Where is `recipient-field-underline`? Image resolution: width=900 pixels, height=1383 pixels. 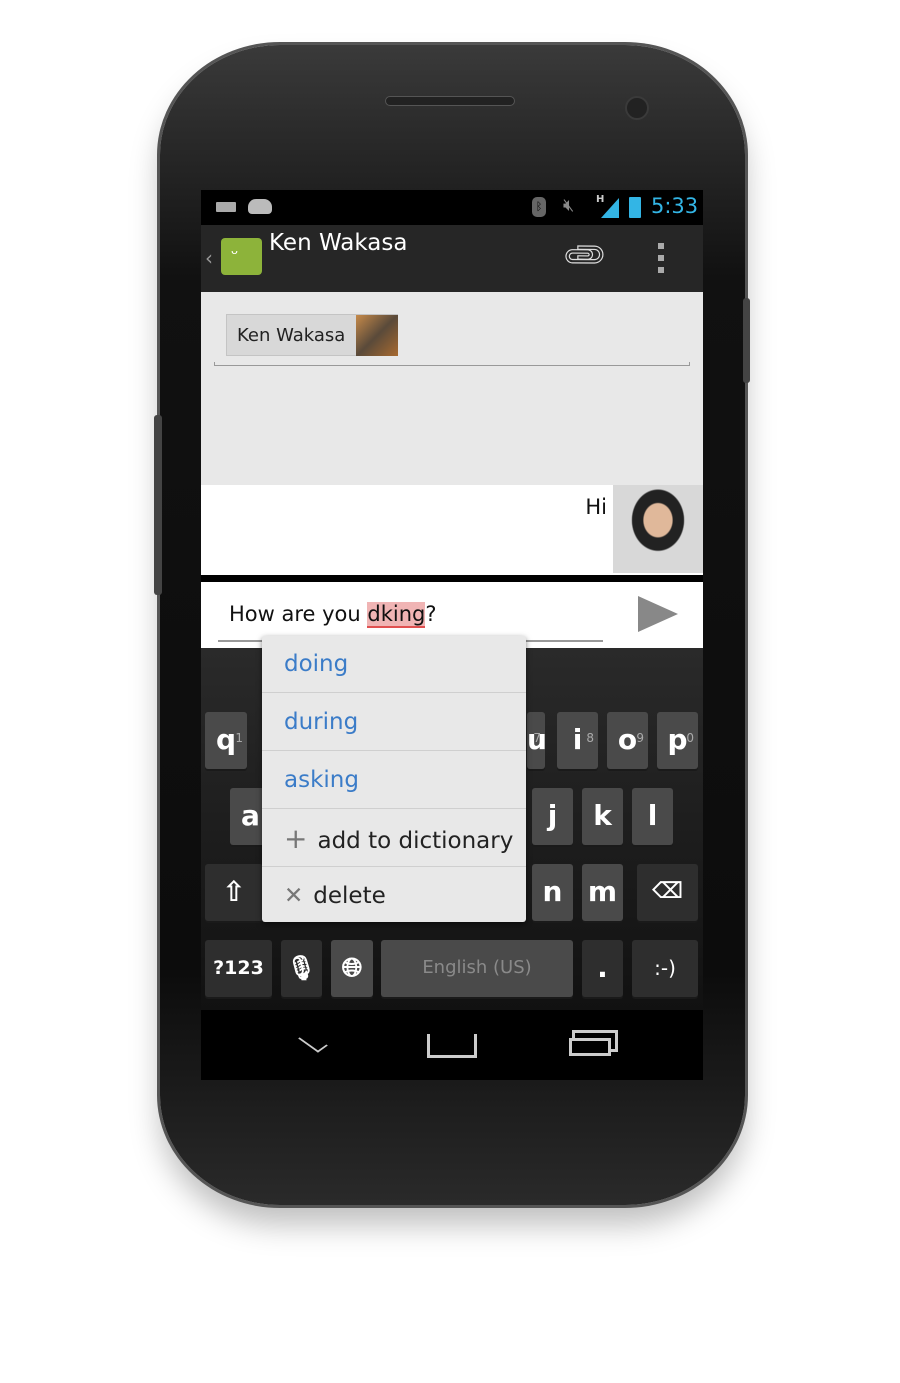 recipient-field-underline is located at coordinates (452, 364).